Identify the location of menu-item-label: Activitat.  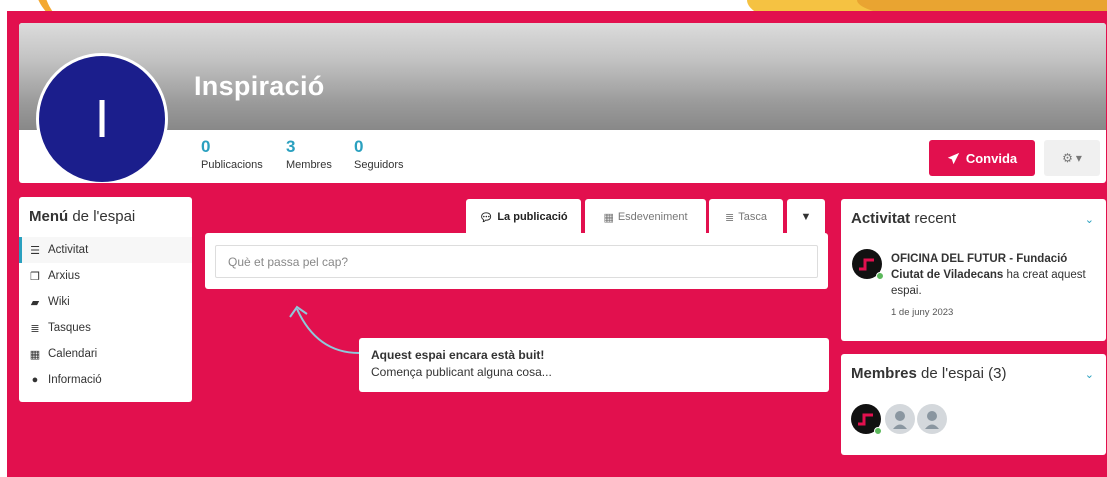
(68, 250).